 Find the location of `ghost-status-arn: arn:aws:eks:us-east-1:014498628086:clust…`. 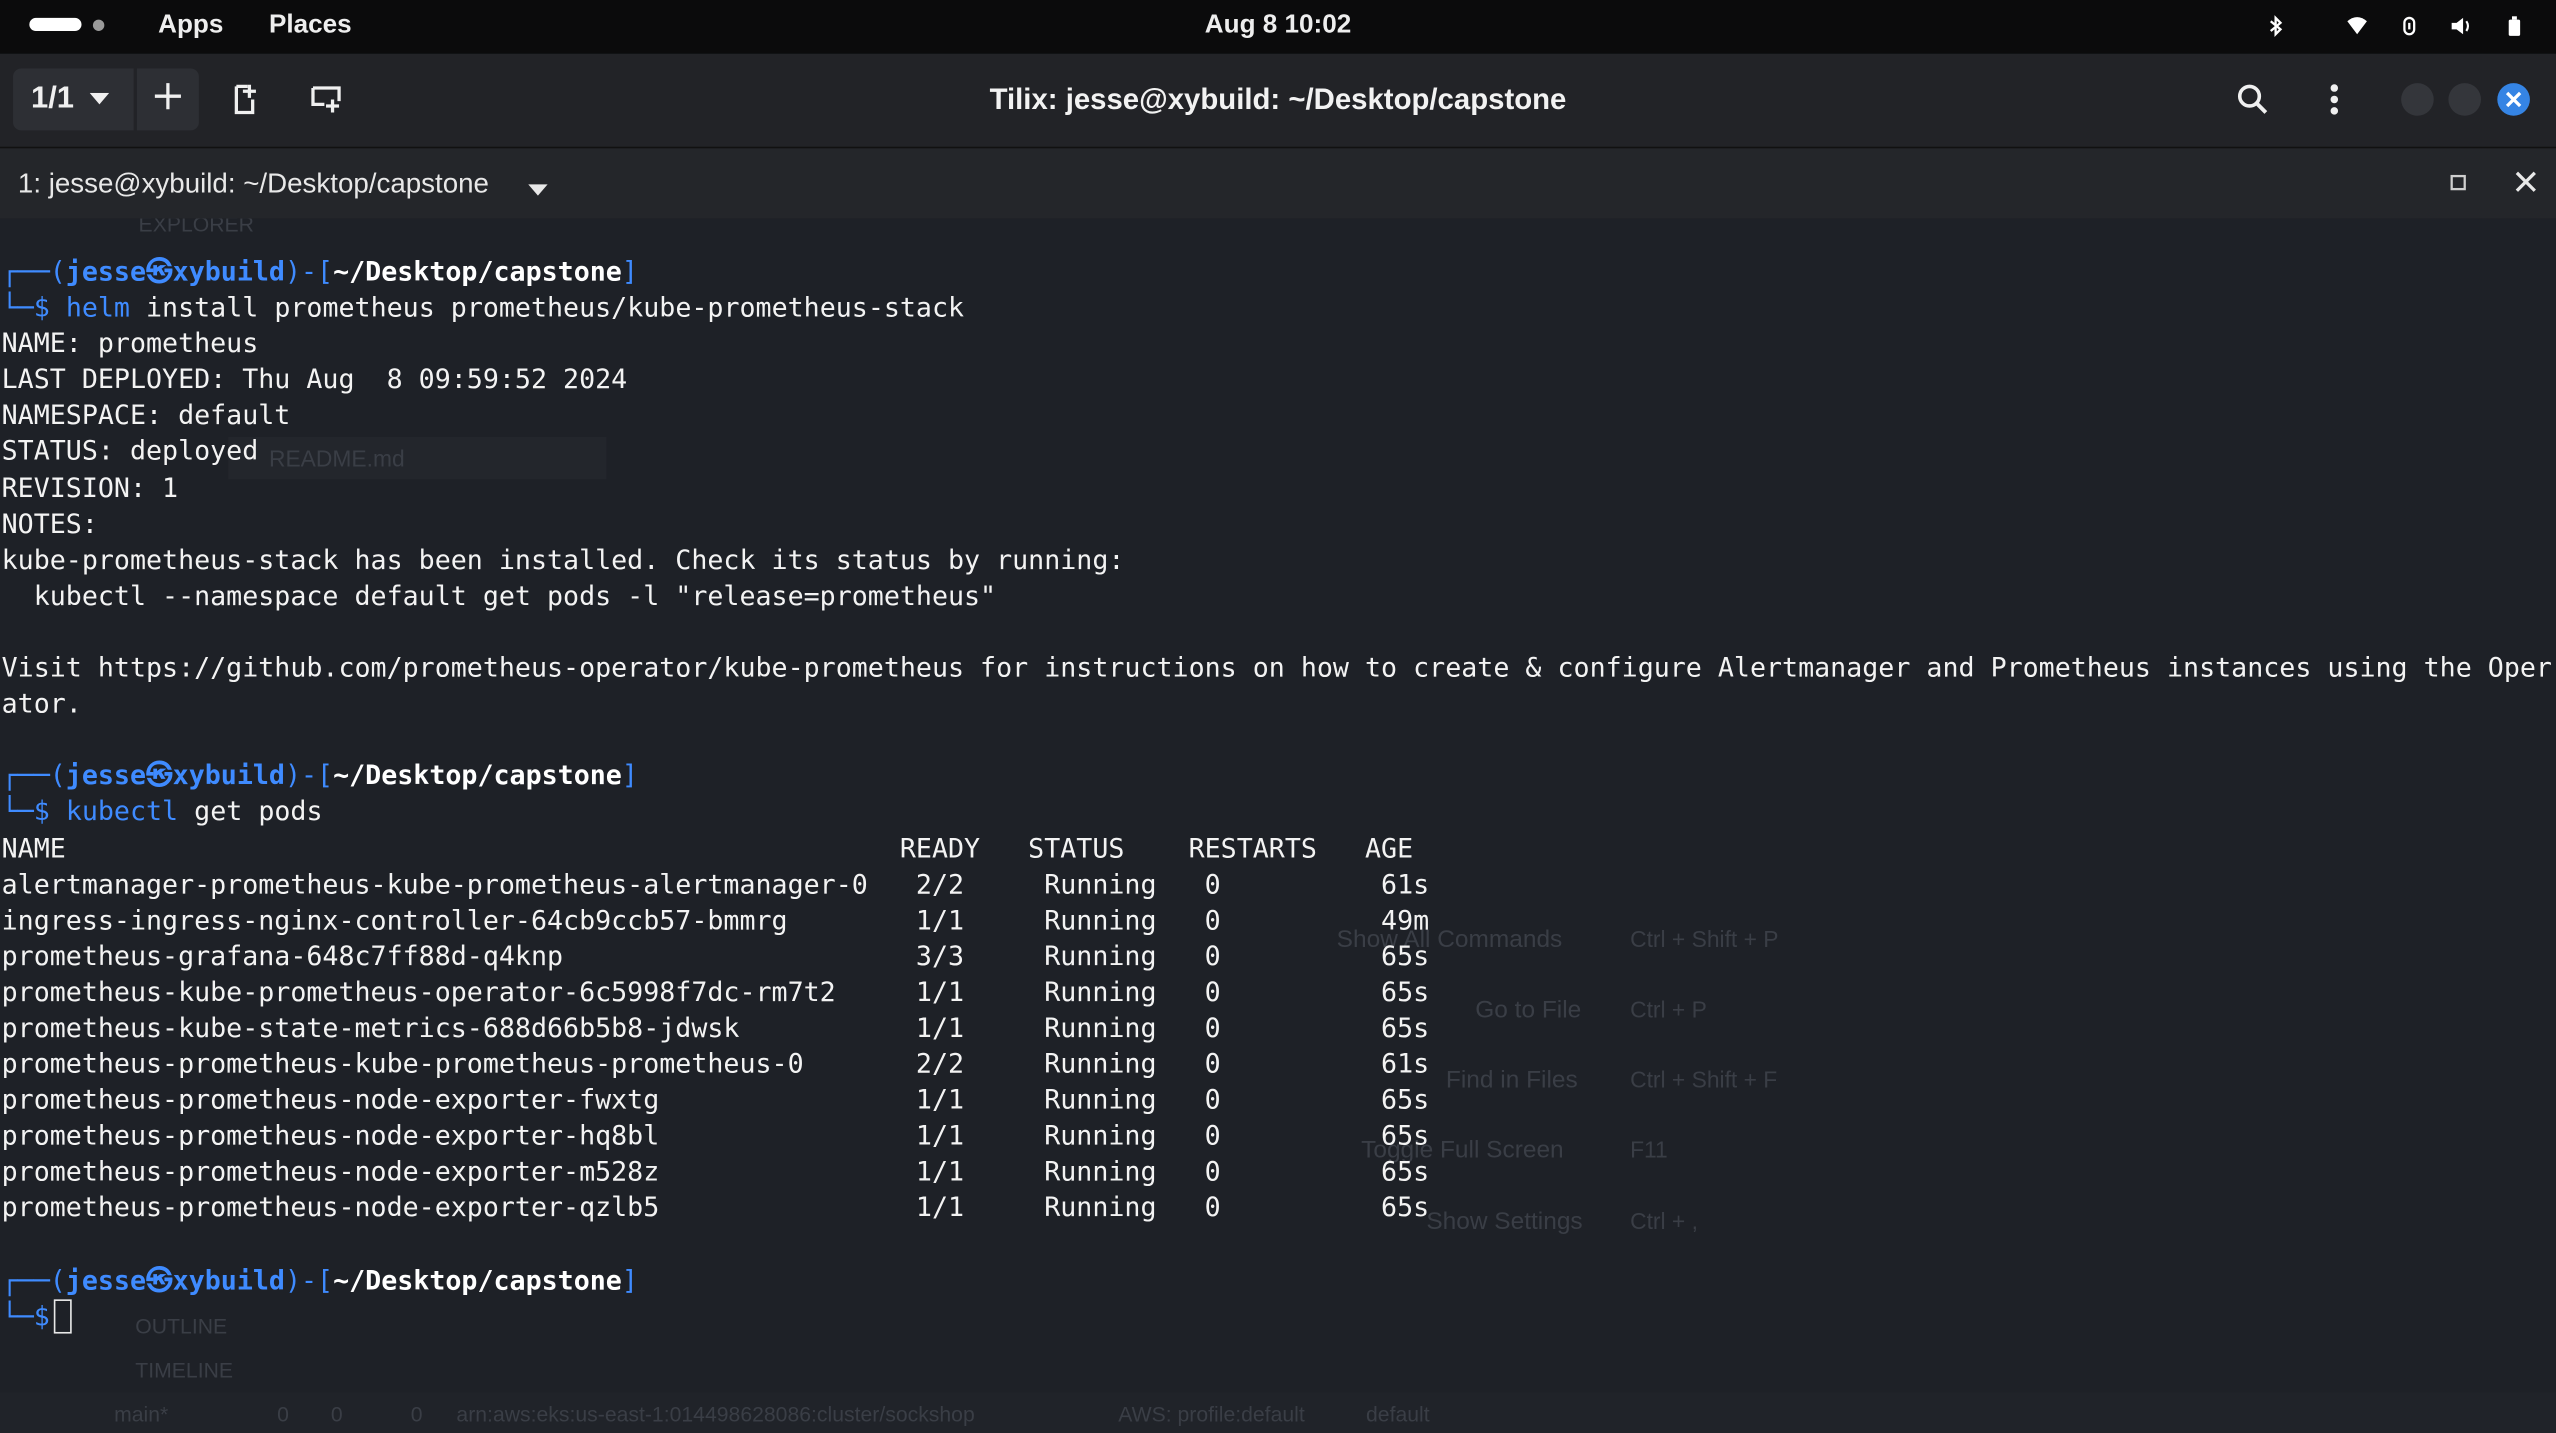

ghost-status-arn: arn:aws:eks:us-east-1:014498628086:clust… is located at coordinates (715, 1414).